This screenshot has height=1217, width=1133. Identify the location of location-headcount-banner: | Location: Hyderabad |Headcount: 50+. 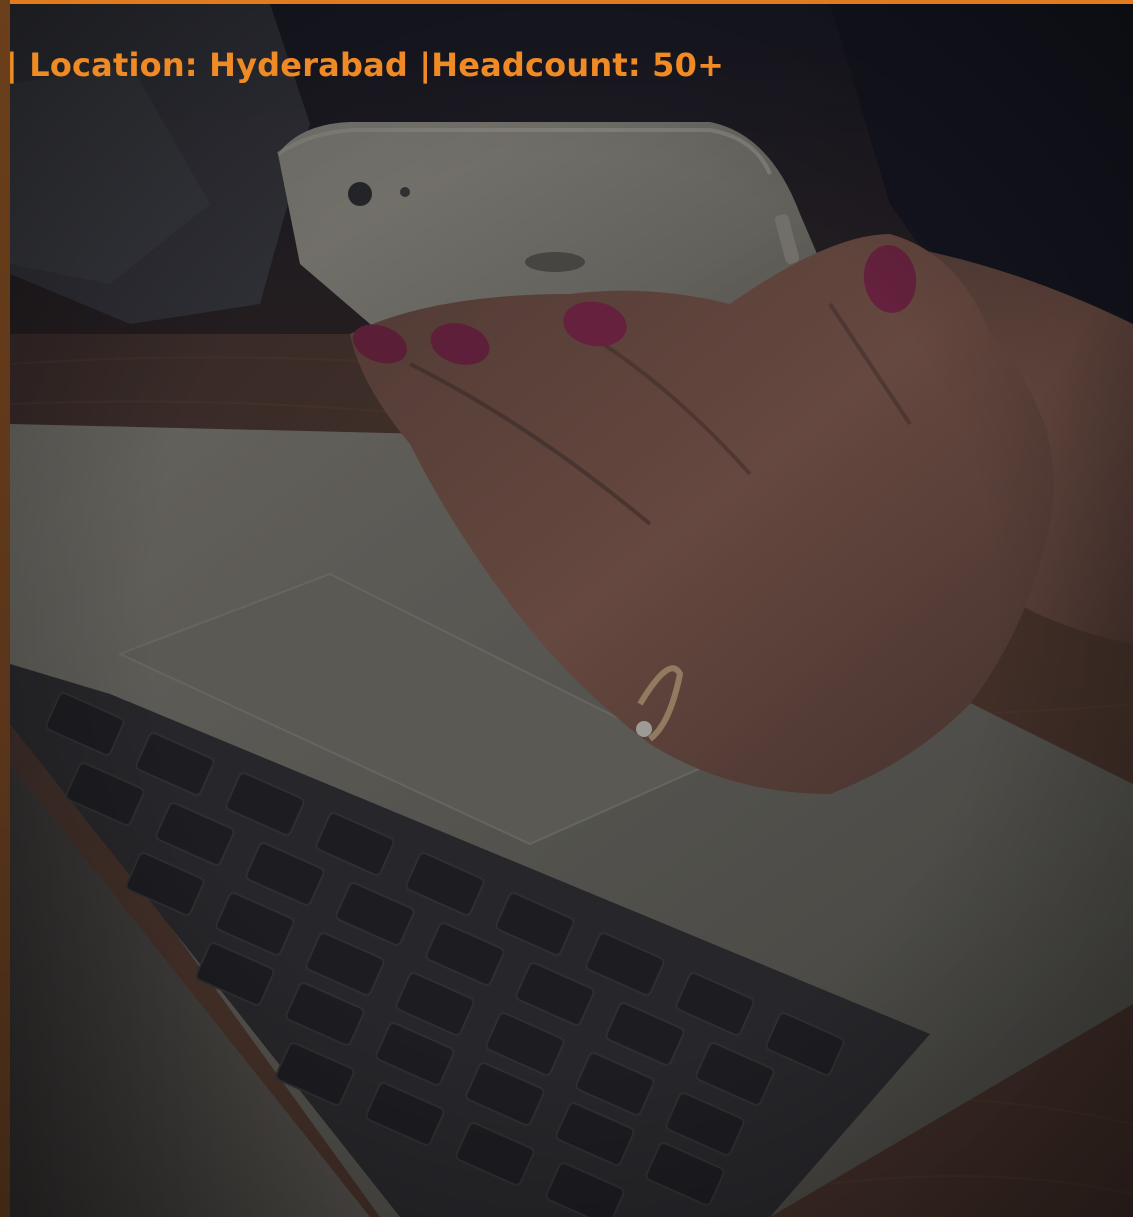
(365, 65).